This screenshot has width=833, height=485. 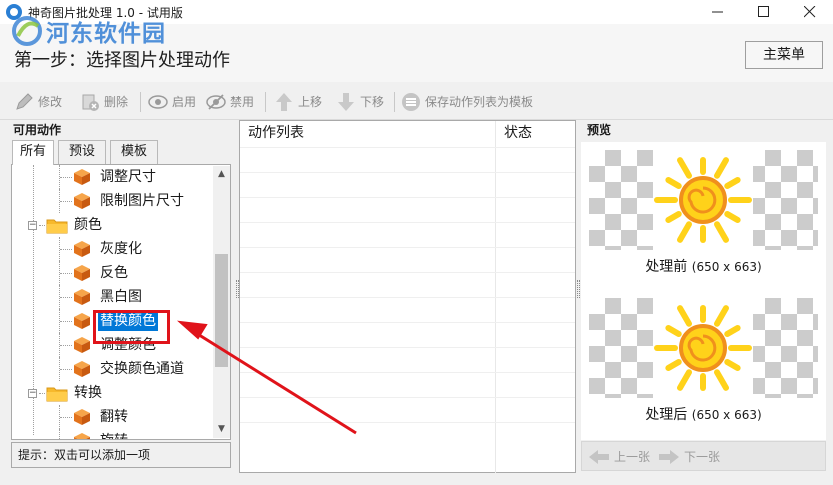 I want to click on delete-icon, so click(x=90, y=102).